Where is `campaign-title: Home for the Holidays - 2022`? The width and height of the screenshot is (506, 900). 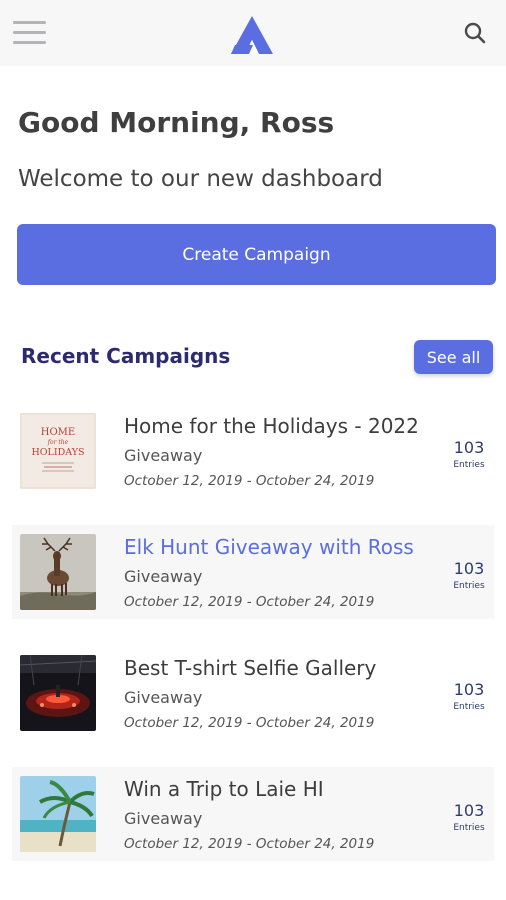
campaign-title: Home for the Holidays - 2022 is located at coordinates (271, 426).